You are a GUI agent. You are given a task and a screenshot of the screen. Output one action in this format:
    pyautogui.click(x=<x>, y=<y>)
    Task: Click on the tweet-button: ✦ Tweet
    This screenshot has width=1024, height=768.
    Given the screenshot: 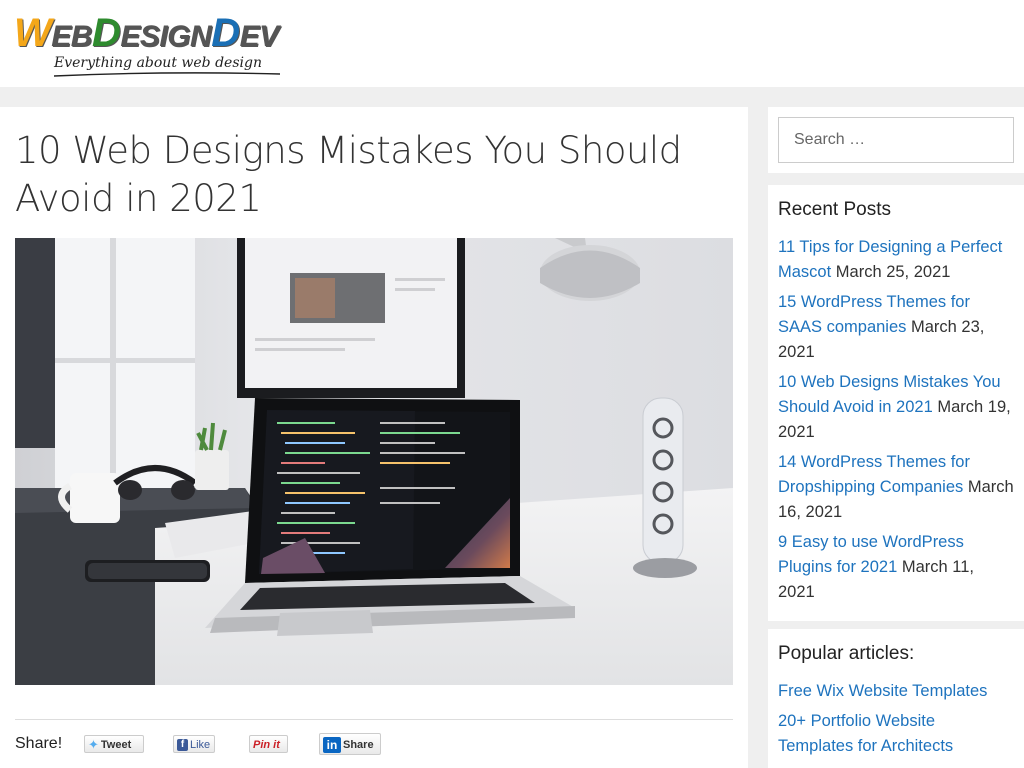 What is the action you would take?
    pyautogui.click(x=114, y=744)
    